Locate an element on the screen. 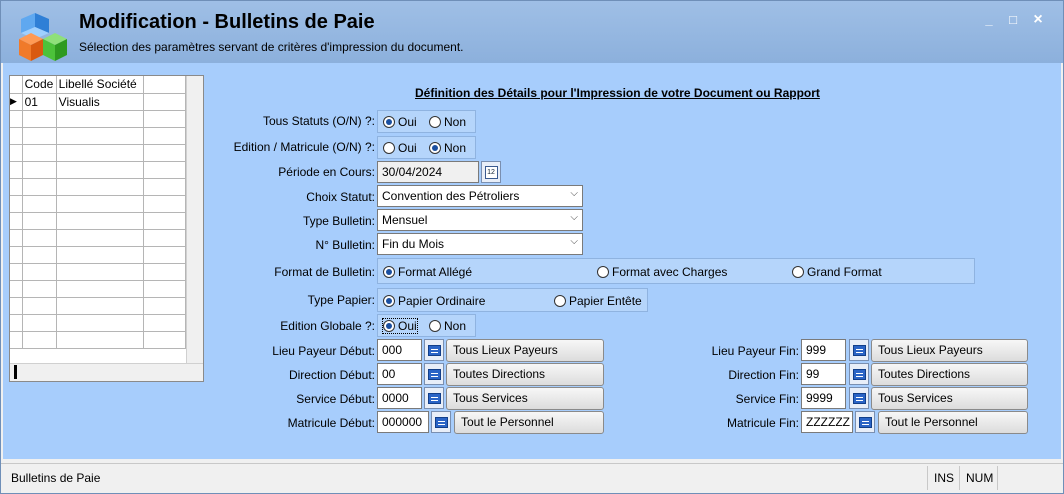 This screenshot has height=494, width=1064. edition-globale-non-radio: Non is located at coordinates (447, 326).